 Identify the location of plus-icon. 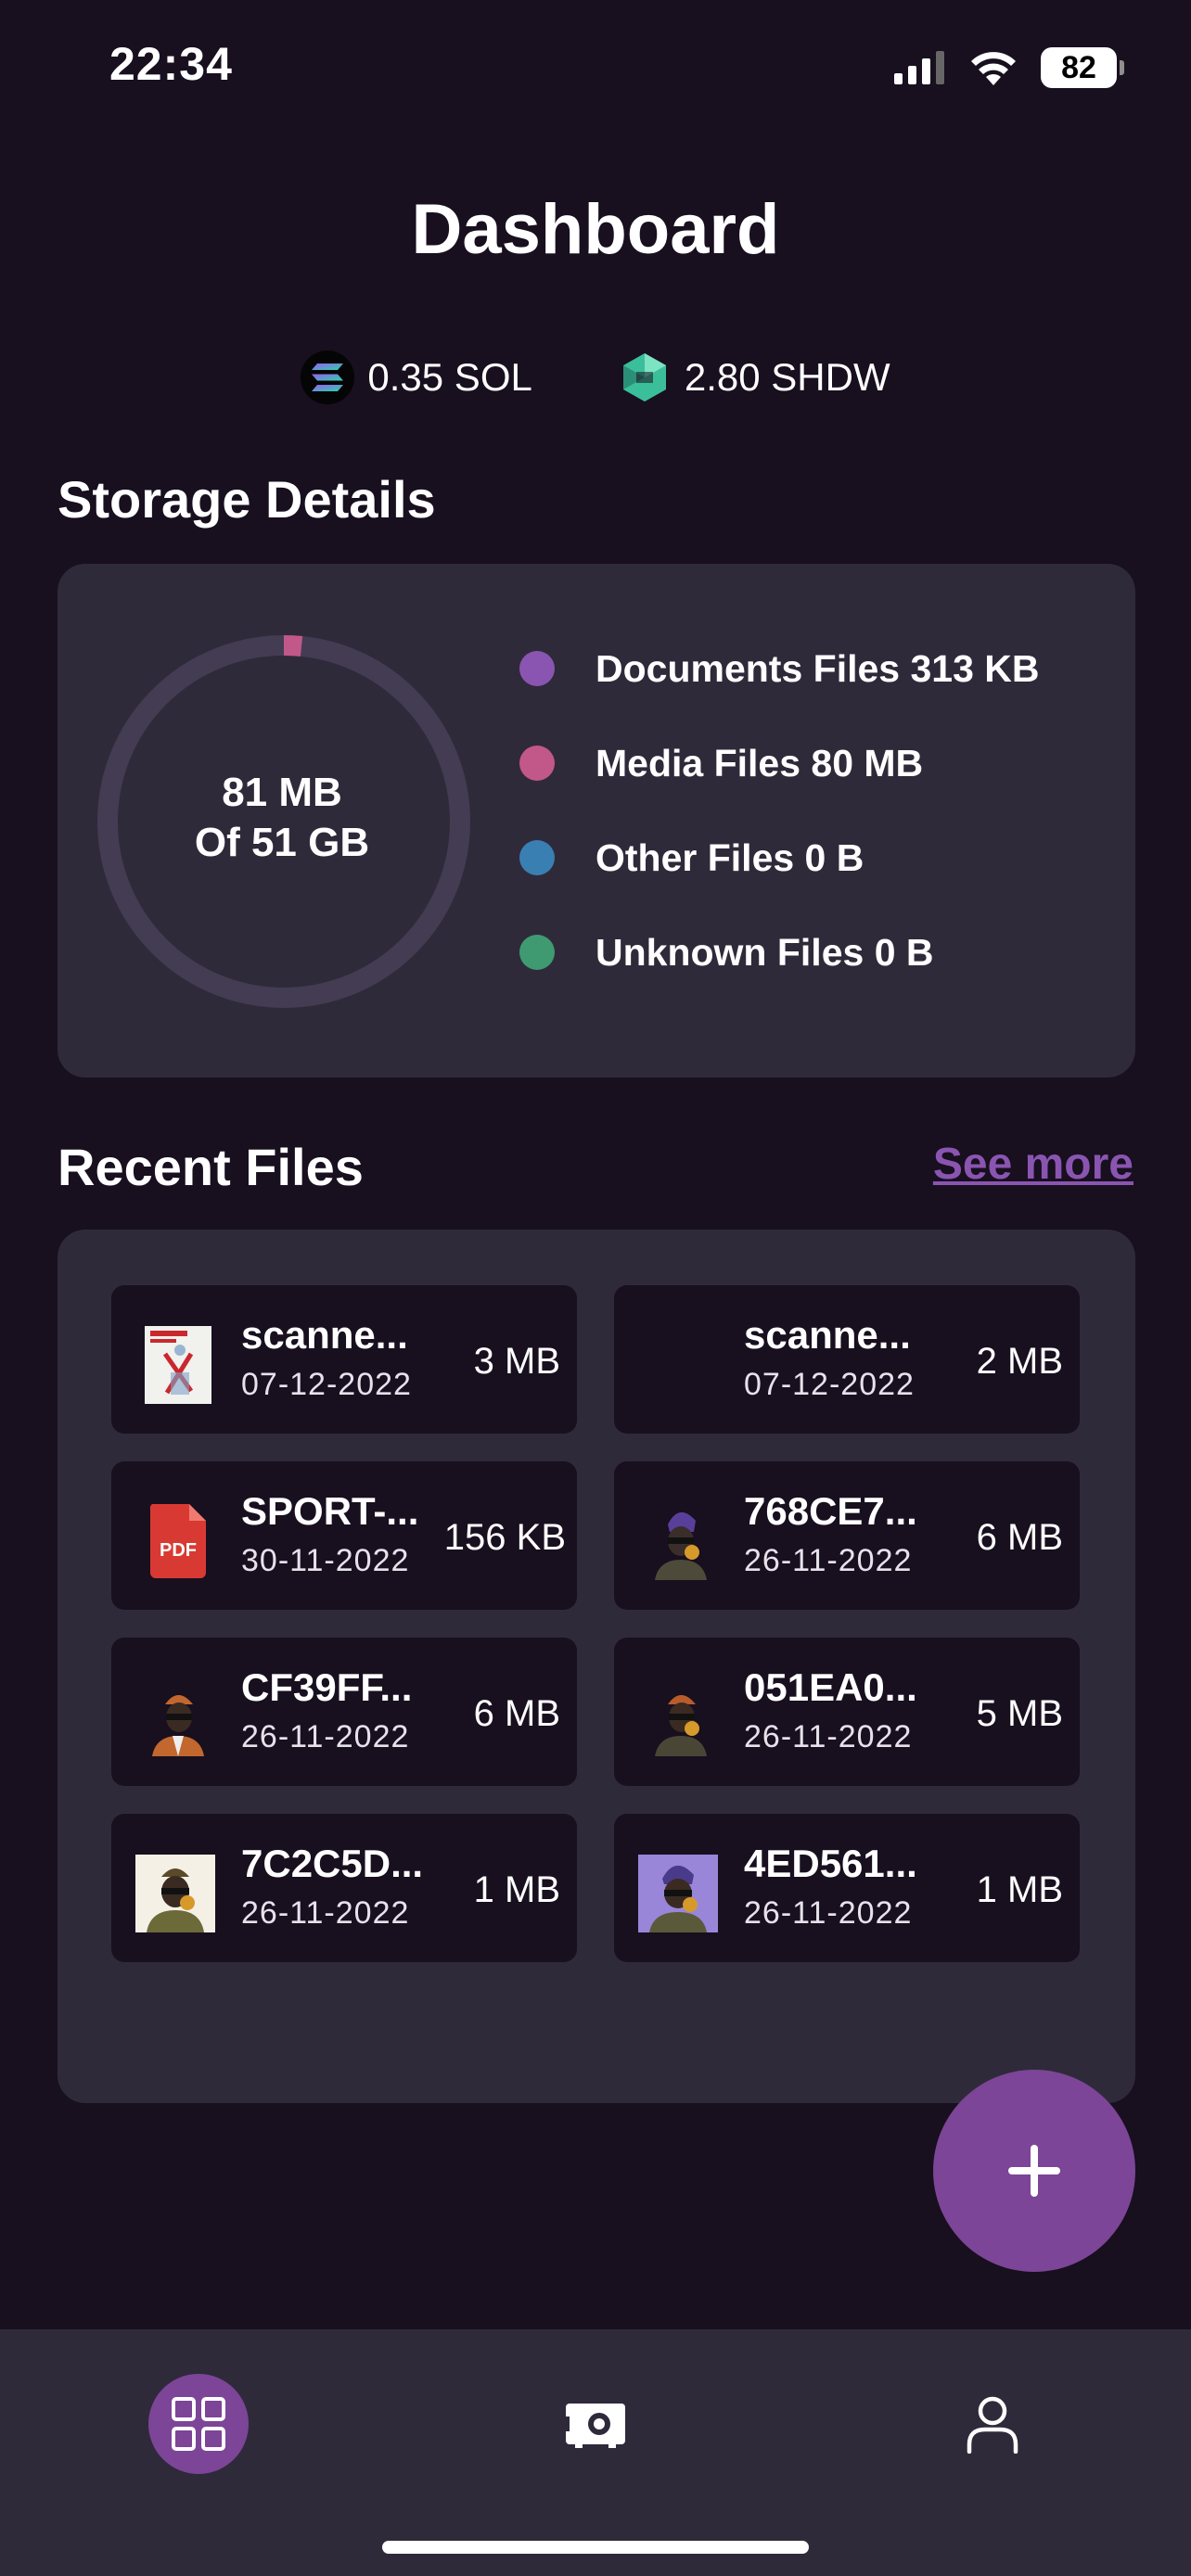
(1034, 2171).